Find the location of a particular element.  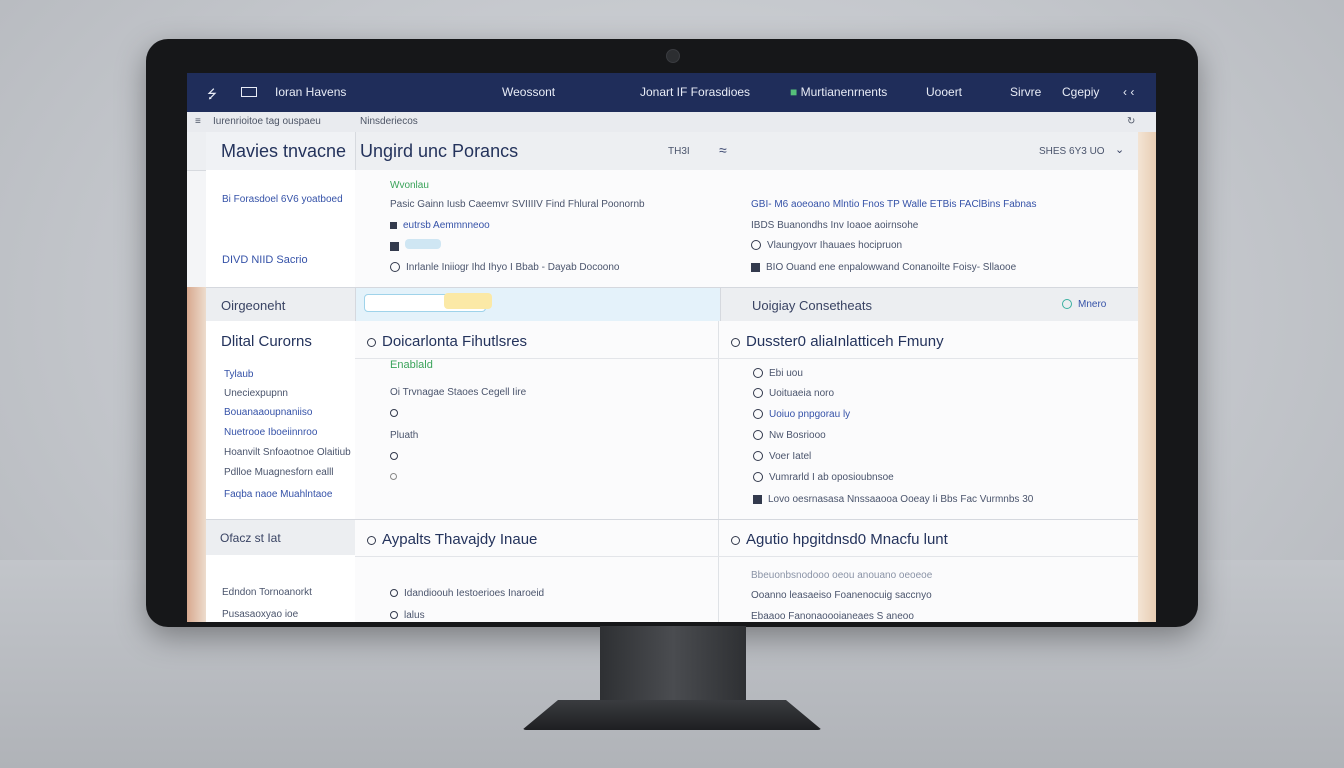

refresh-icon: ↻ is located at coordinates (1131, 121).